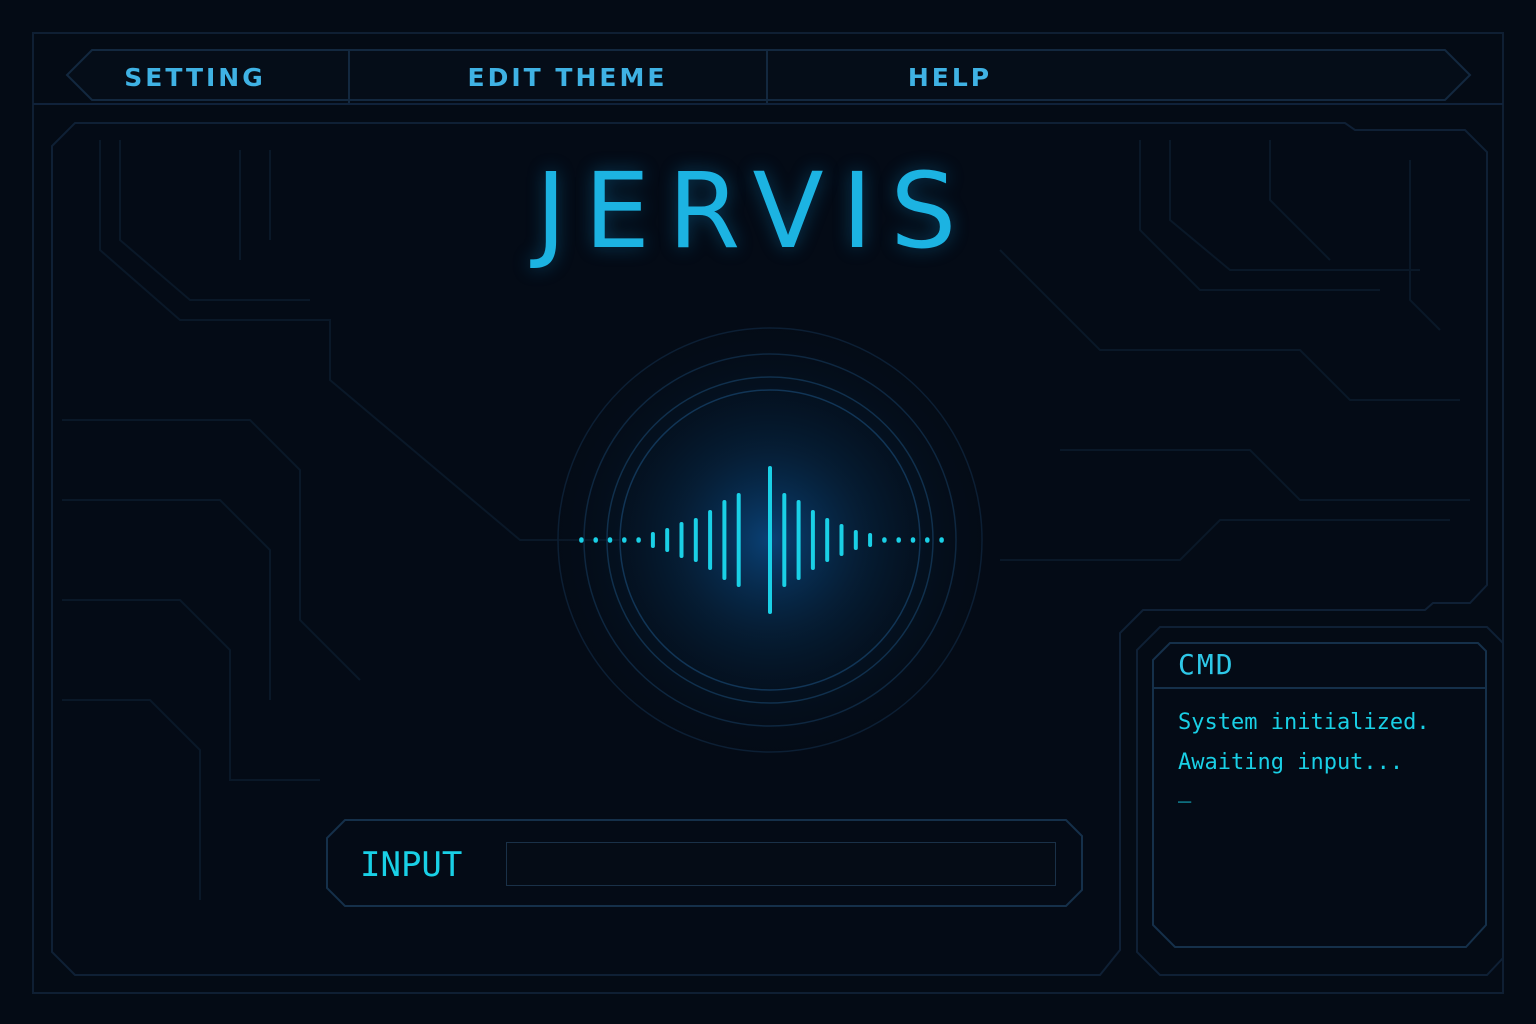  Describe the element at coordinates (411, 865) in the screenshot. I see `input-label: INPUT` at that location.